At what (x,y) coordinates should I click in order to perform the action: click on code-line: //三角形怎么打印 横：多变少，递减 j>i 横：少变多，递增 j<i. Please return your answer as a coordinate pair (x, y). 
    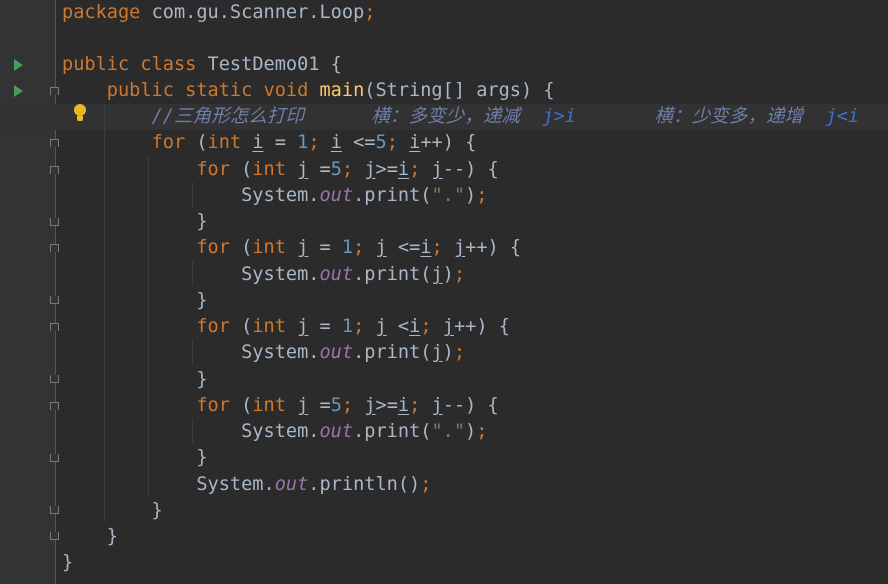
    Looking at the image, I should click on (461, 117).